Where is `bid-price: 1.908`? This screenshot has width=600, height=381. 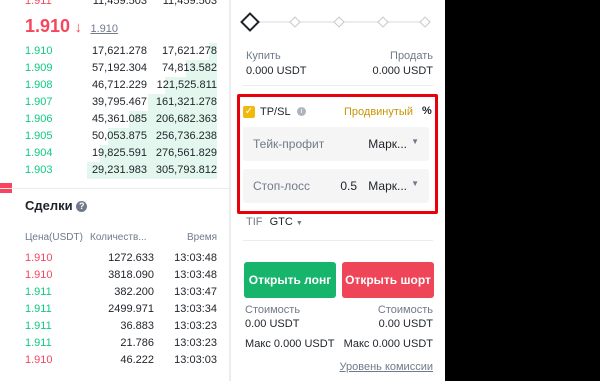
bid-price: 1.908 is located at coordinates (39, 85).